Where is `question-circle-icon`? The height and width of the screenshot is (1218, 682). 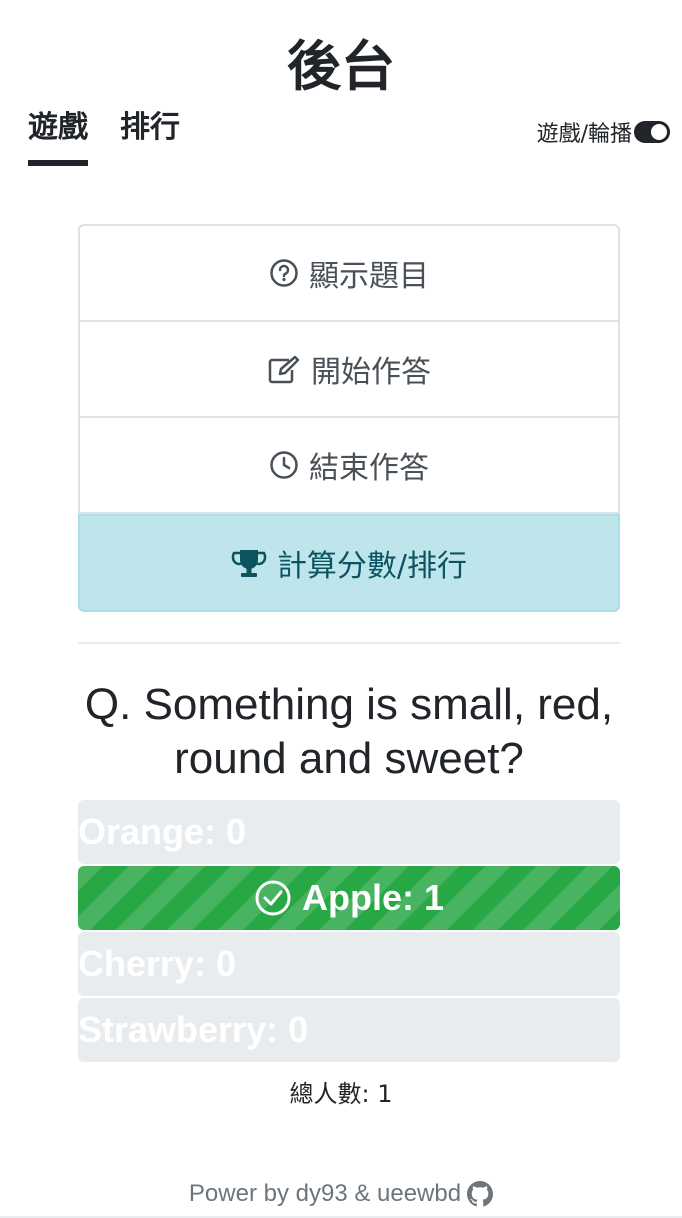 question-circle-icon is located at coordinates (284, 273).